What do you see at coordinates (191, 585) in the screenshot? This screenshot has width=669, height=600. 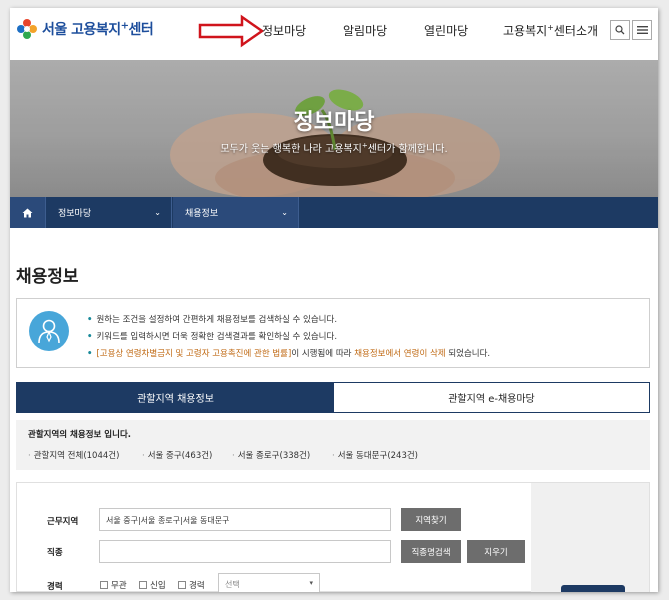 I see `career-option-experienced: 경력` at bounding box center [191, 585].